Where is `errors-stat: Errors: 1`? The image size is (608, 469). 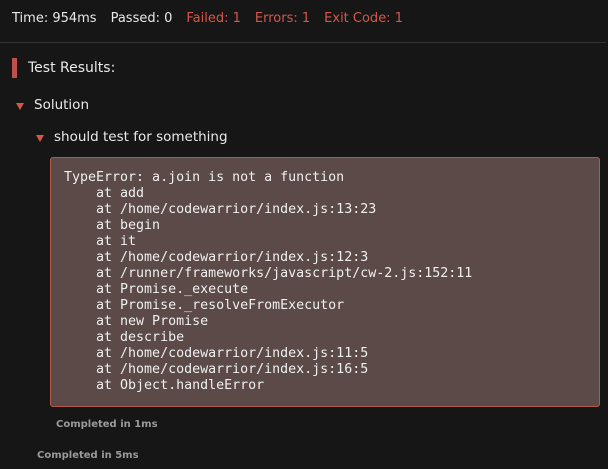
errors-stat: Errors: 1 is located at coordinates (282, 18).